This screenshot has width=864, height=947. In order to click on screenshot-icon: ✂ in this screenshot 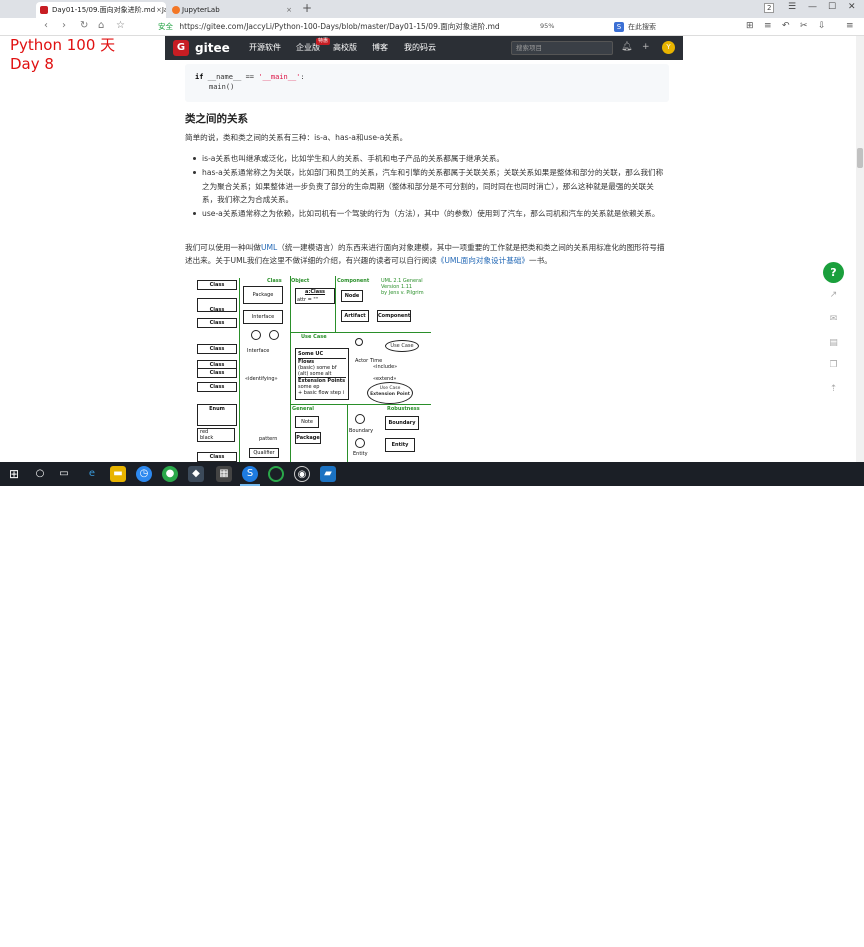, I will do `click(804, 26)`.